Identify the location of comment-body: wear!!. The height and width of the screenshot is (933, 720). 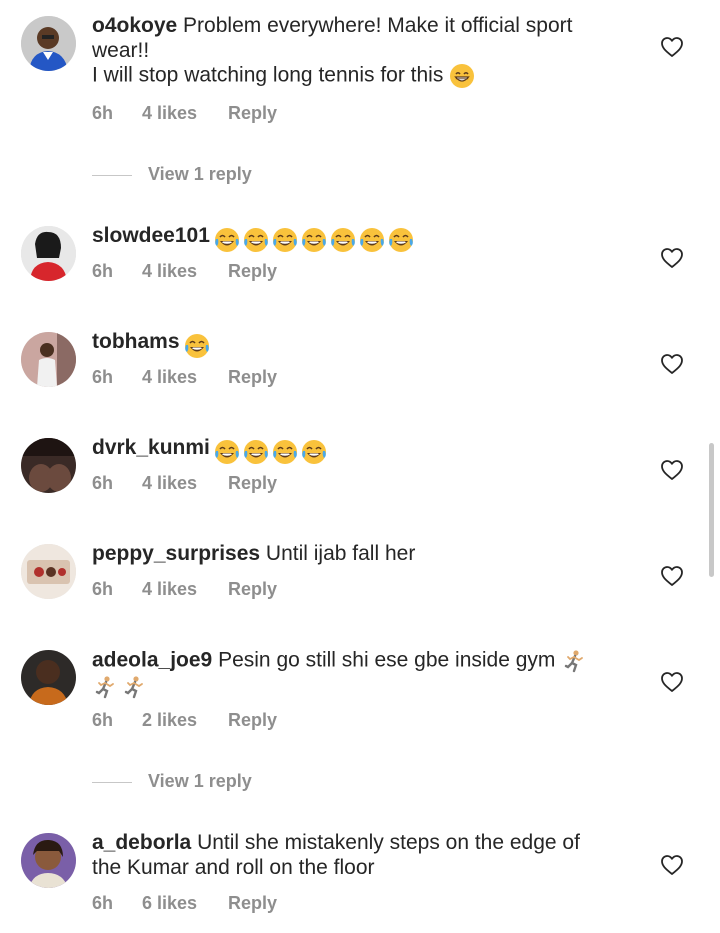
(121, 50).